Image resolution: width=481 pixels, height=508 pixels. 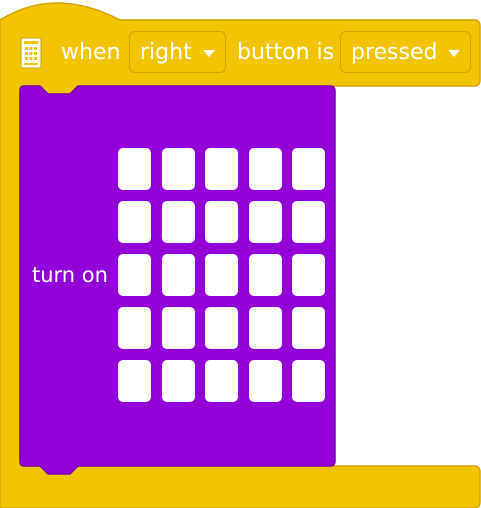 I want to click on button-select-value: right, so click(x=166, y=52).